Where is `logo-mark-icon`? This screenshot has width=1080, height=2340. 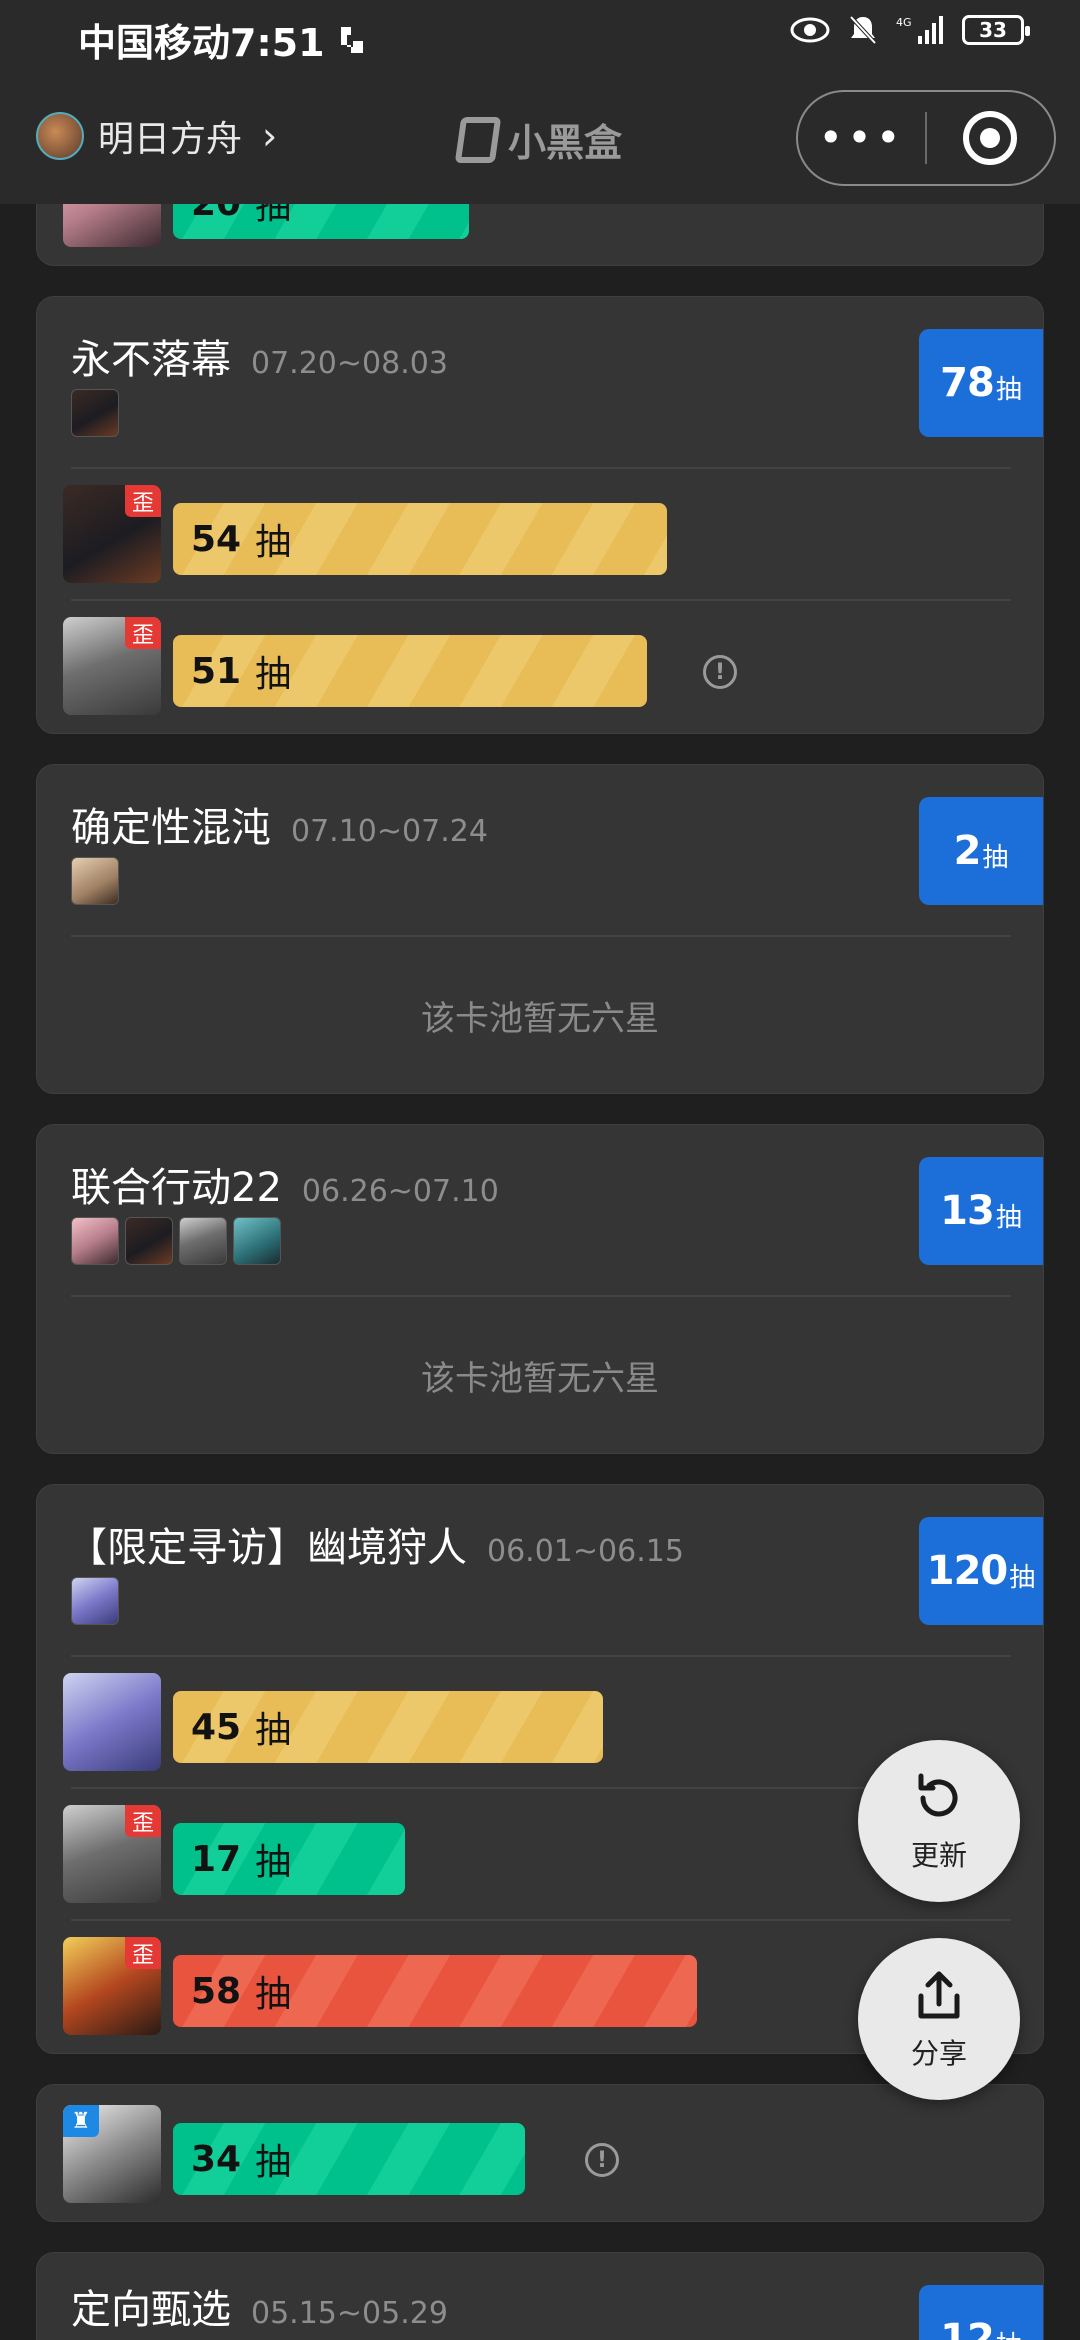 logo-mark-icon is located at coordinates (478, 139).